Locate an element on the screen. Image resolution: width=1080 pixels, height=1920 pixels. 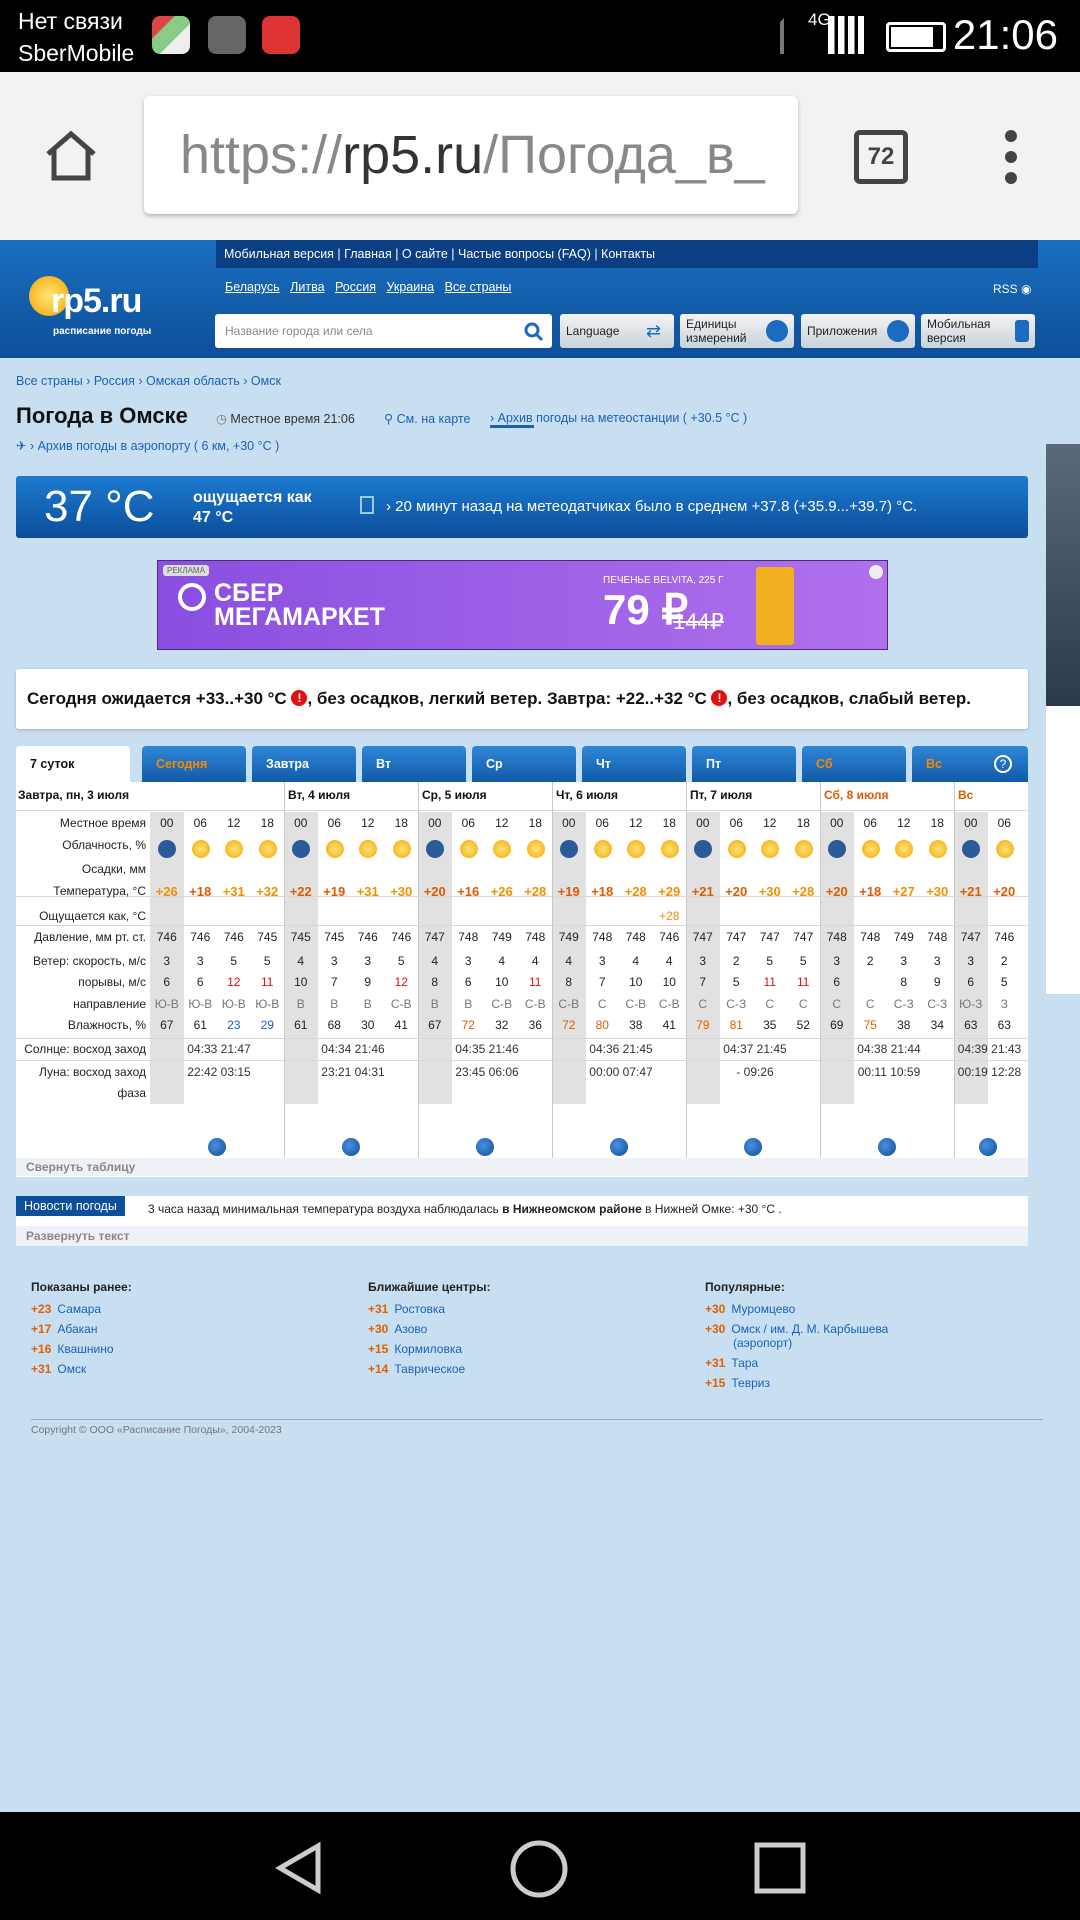
city-search-input: Название города или села is located at coordinates (383, 331).